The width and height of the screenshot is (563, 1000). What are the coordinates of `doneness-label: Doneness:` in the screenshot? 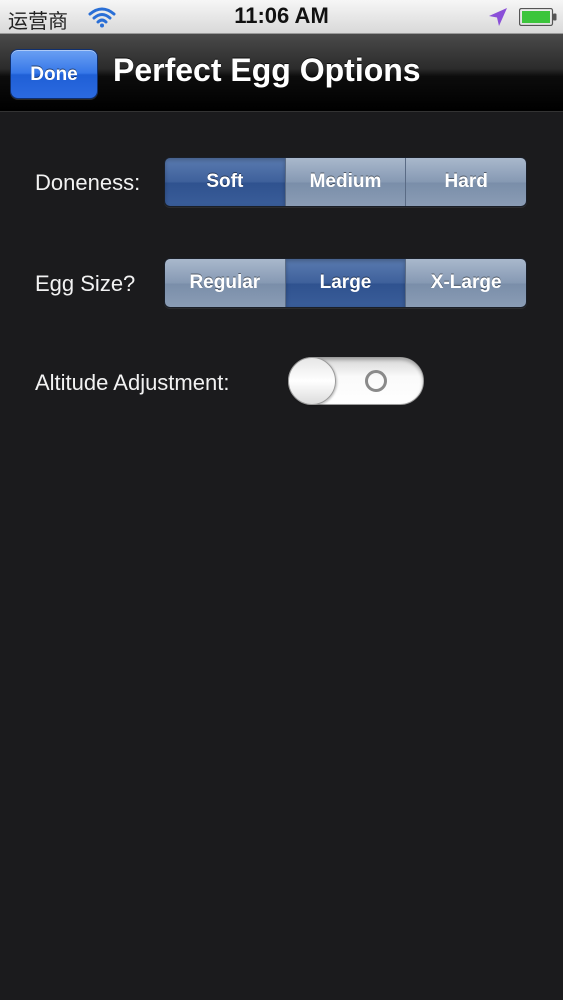 It's located at (88, 182).